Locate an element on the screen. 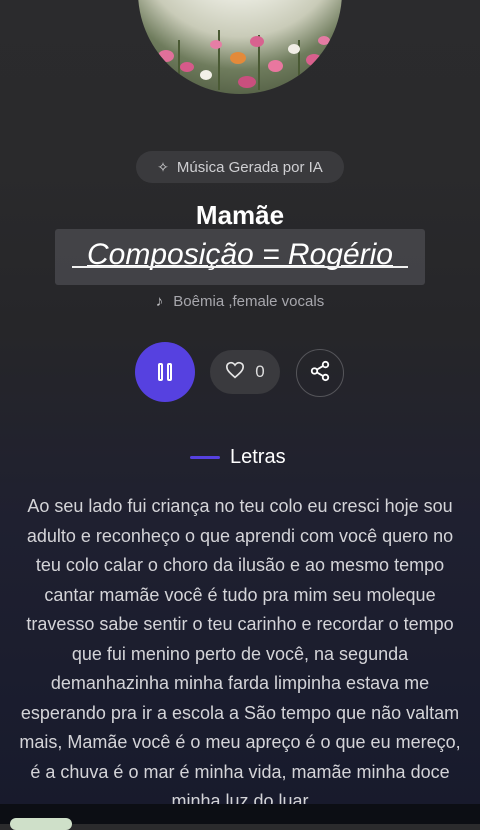 Image resolution: width=480 pixels, height=830 pixels. song-title: Mamãe is located at coordinates (240, 215).